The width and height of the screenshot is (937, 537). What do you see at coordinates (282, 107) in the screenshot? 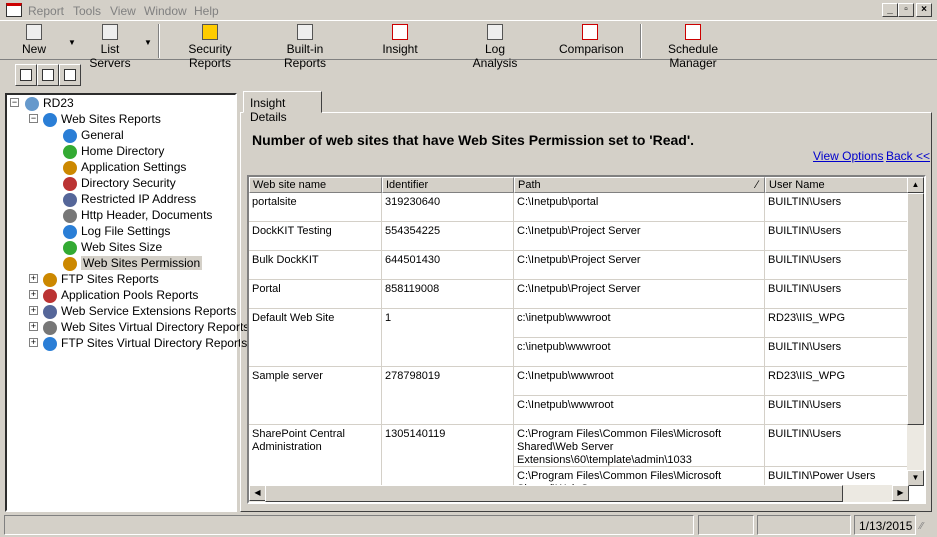
I see `tab-insight-details: Insight Details` at bounding box center [282, 107].